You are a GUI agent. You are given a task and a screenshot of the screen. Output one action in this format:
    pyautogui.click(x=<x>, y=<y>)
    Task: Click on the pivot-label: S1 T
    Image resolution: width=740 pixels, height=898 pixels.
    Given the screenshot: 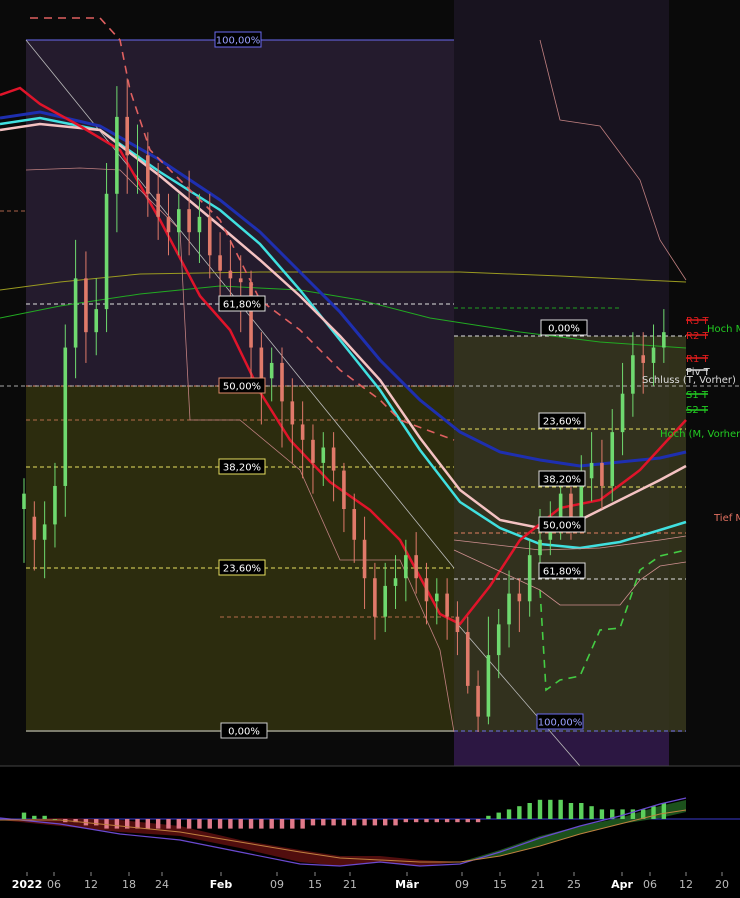 What is the action you would take?
    pyautogui.click(x=697, y=395)
    